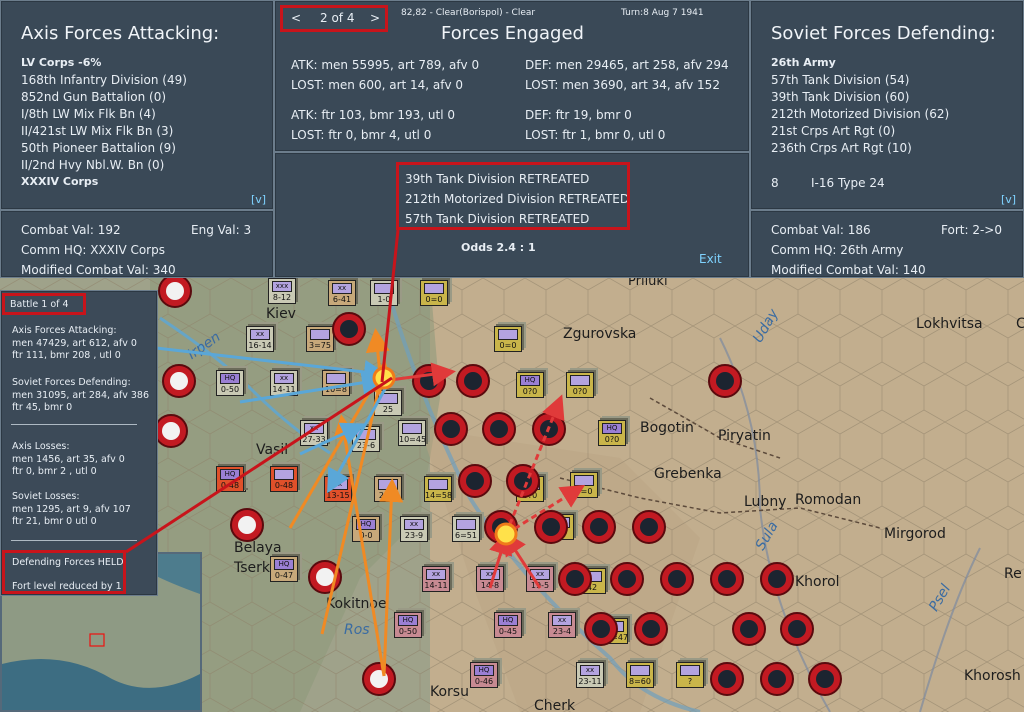  Describe the element at coordinates (803, 63) in the screenshot. I see `soviet-unit-0: 26th Army` at that location.